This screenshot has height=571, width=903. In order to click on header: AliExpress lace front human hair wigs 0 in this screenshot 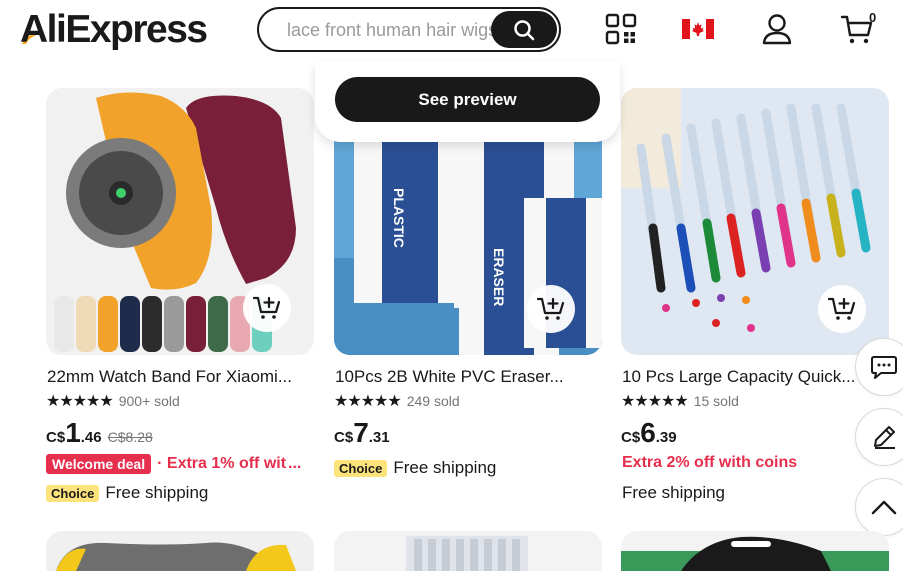, I will do `click(451, 31)`.